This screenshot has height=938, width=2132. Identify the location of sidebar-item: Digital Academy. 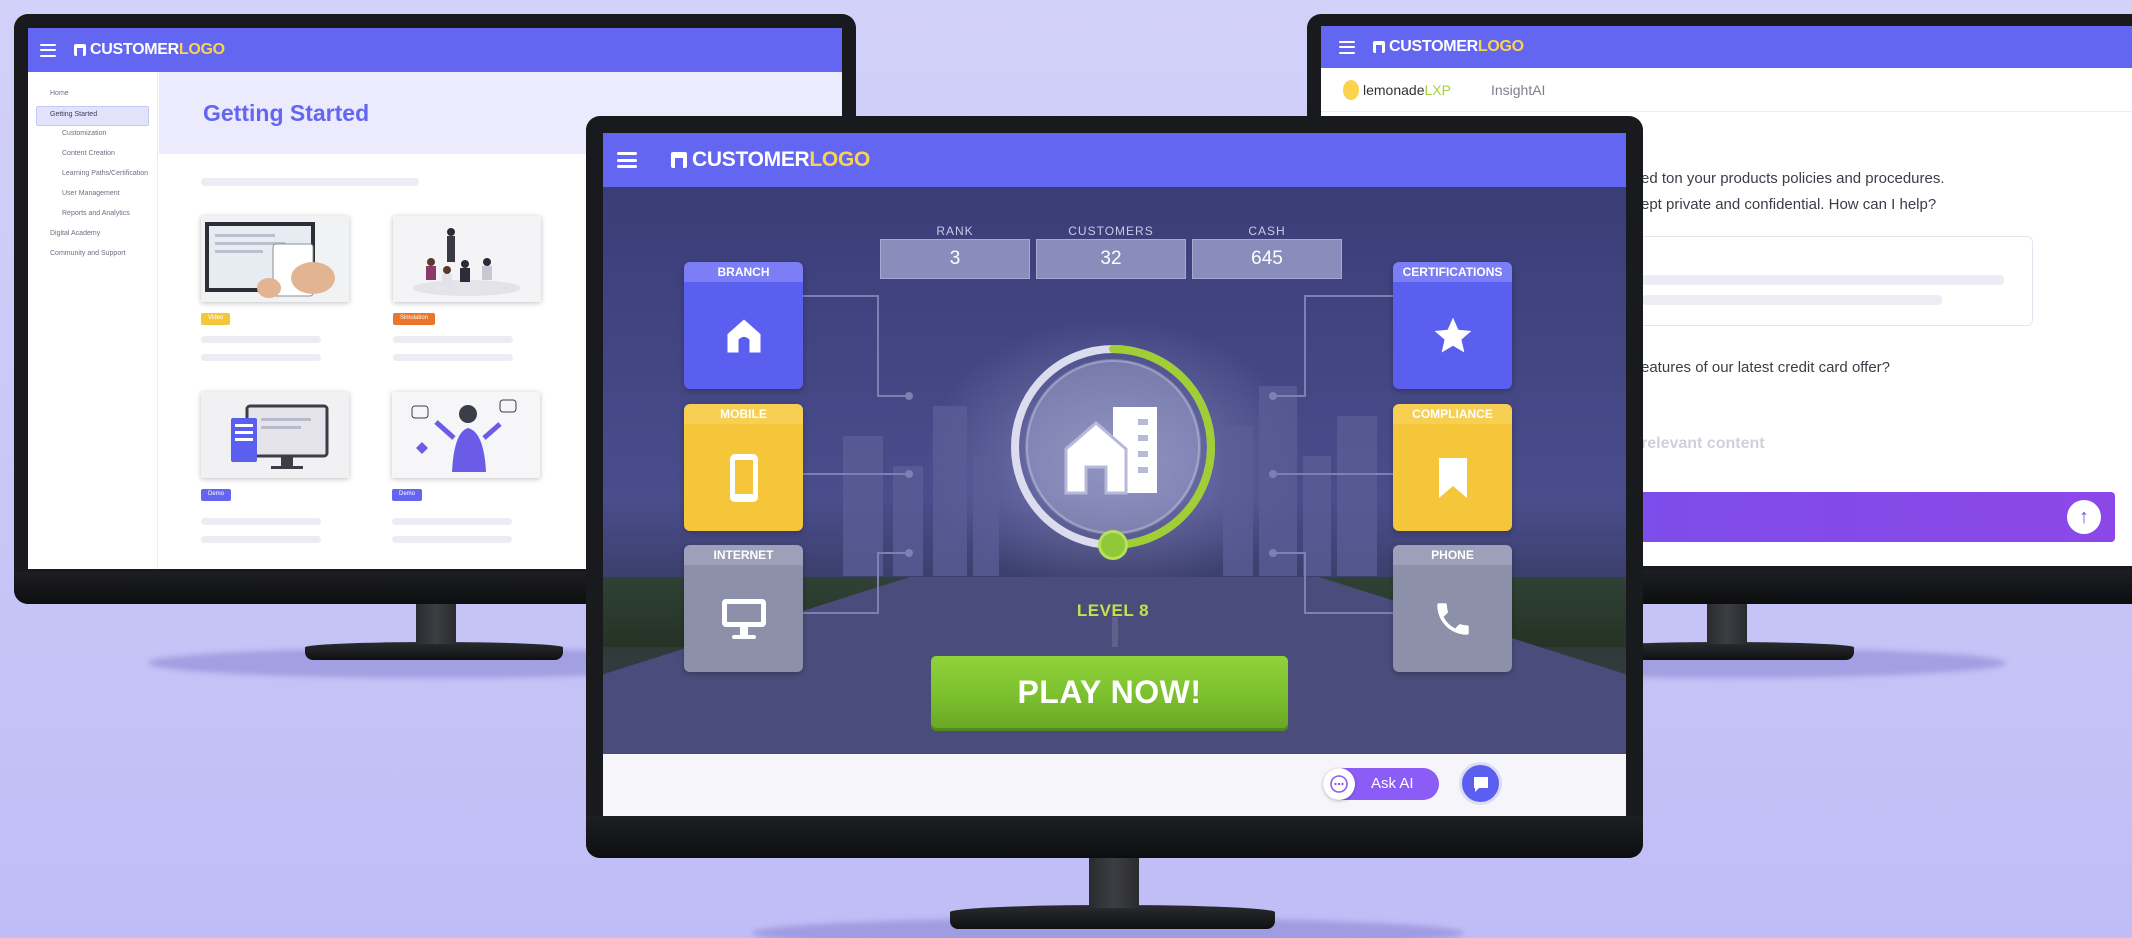
(92, 236).